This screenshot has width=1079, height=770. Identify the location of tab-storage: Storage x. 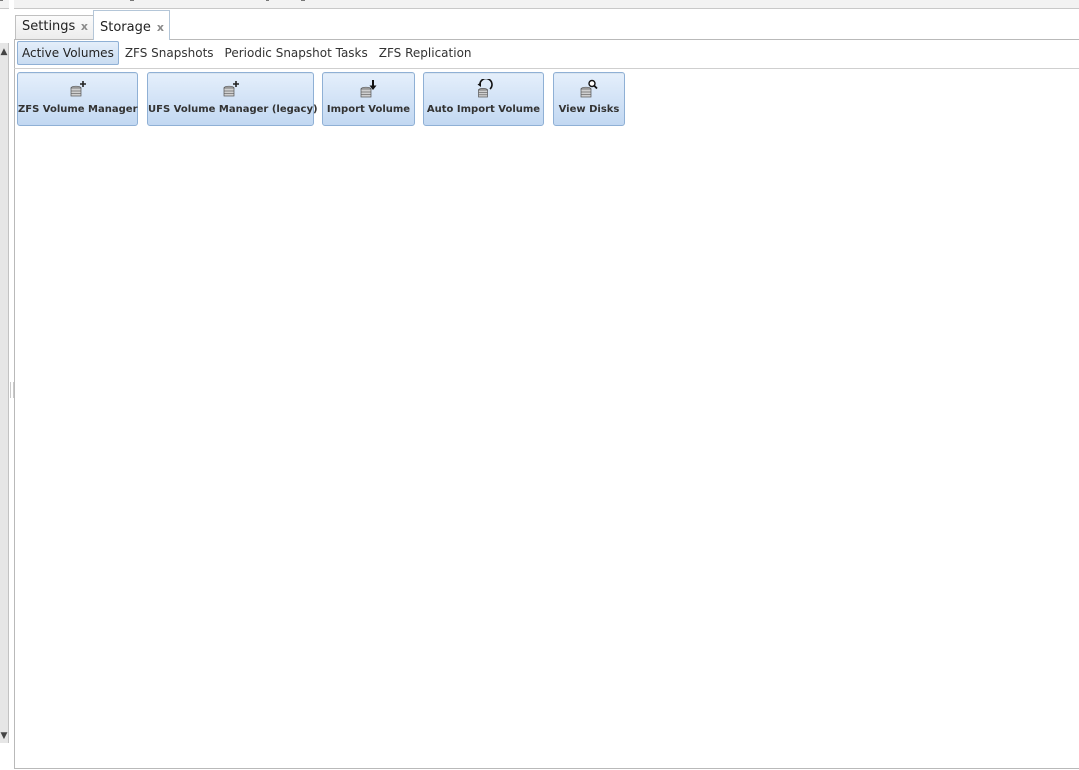
(131, 25).